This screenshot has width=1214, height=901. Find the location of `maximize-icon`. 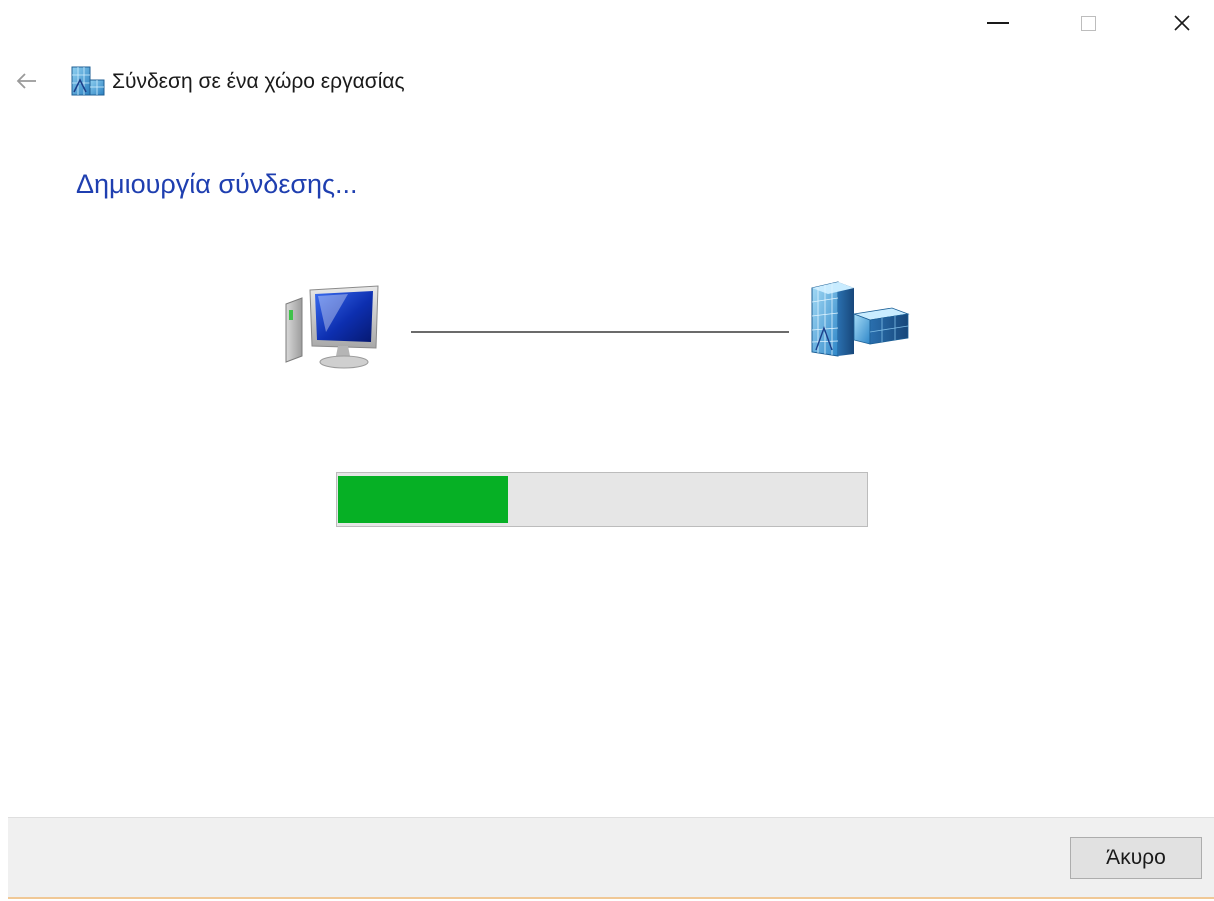

maximize-icon is located at coordinates (1088, 23).